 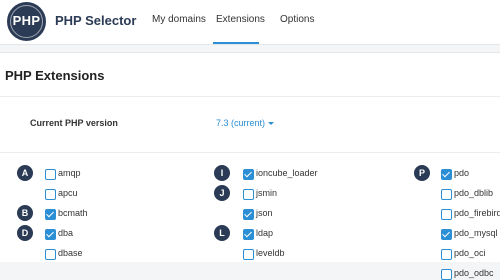 I want to click on extension-label-pdo-odbc: pdo_odbc, so click(x=474, y=273).